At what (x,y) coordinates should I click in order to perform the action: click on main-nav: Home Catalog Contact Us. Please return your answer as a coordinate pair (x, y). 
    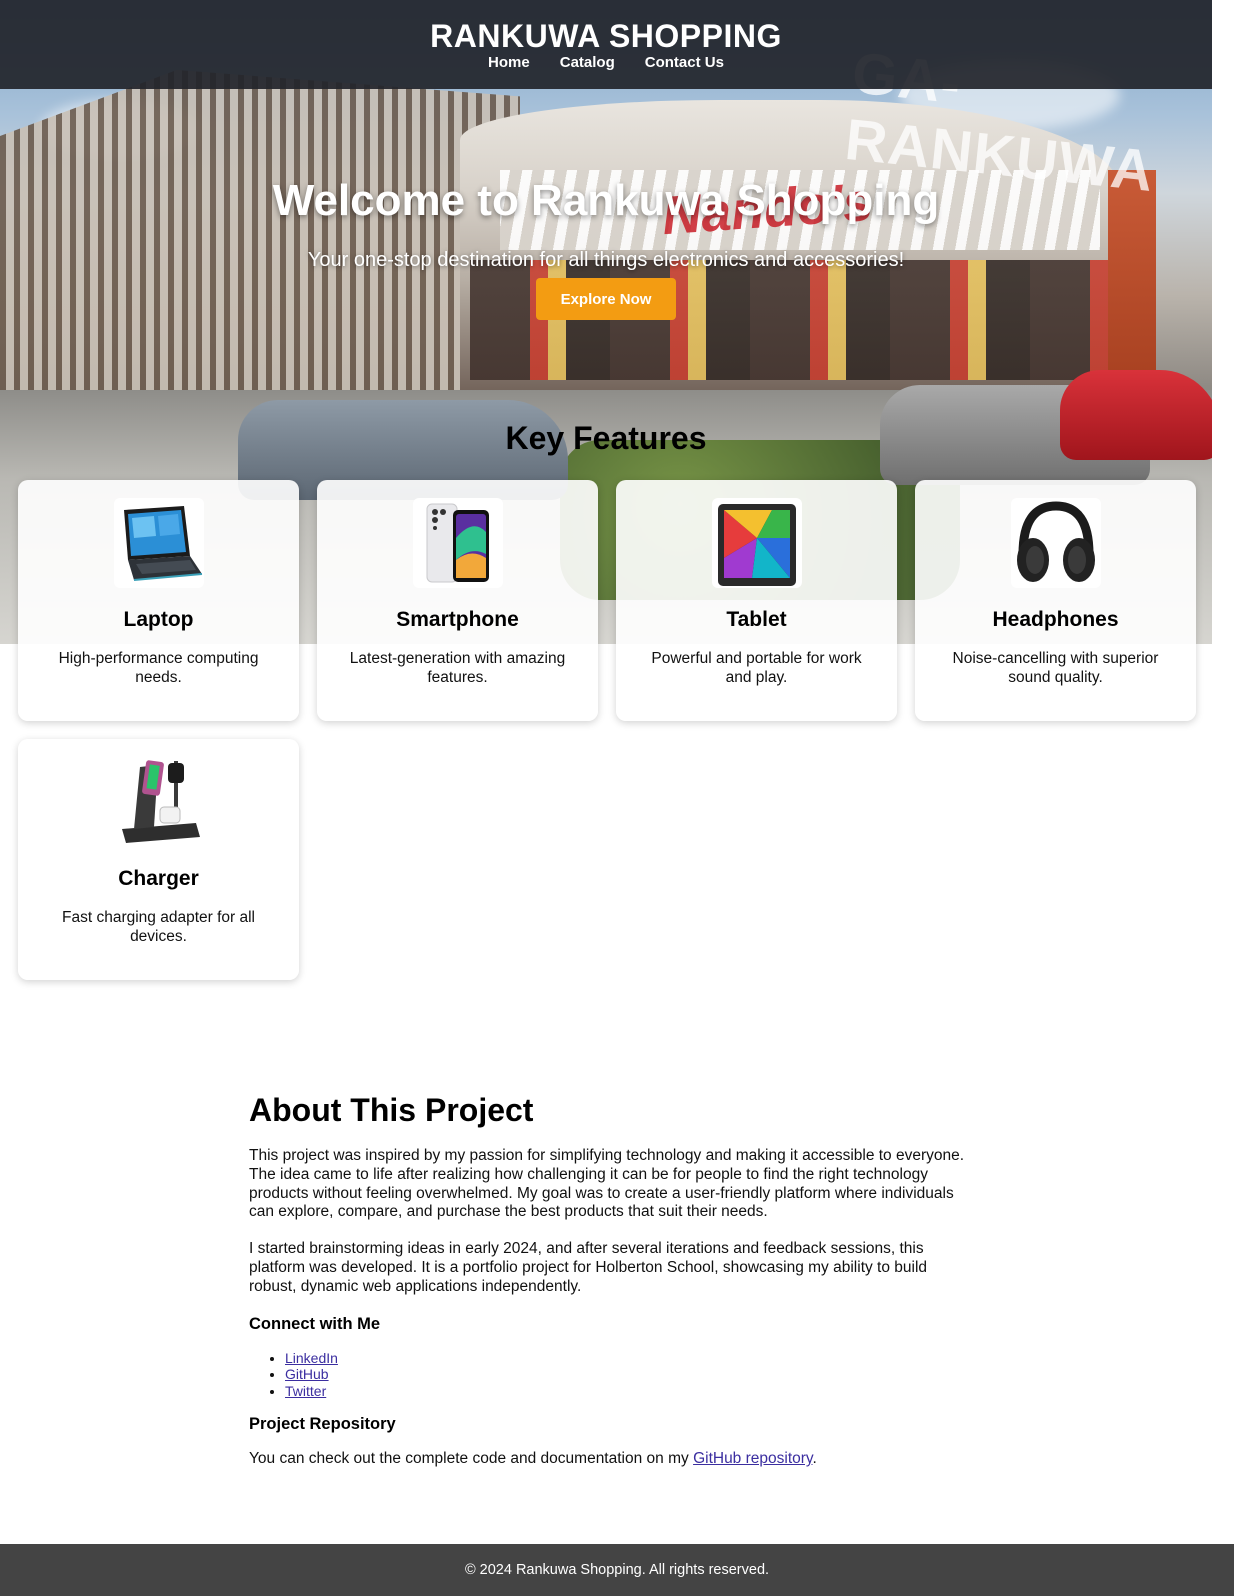
    Looking at the image, I should click on (606, 62).